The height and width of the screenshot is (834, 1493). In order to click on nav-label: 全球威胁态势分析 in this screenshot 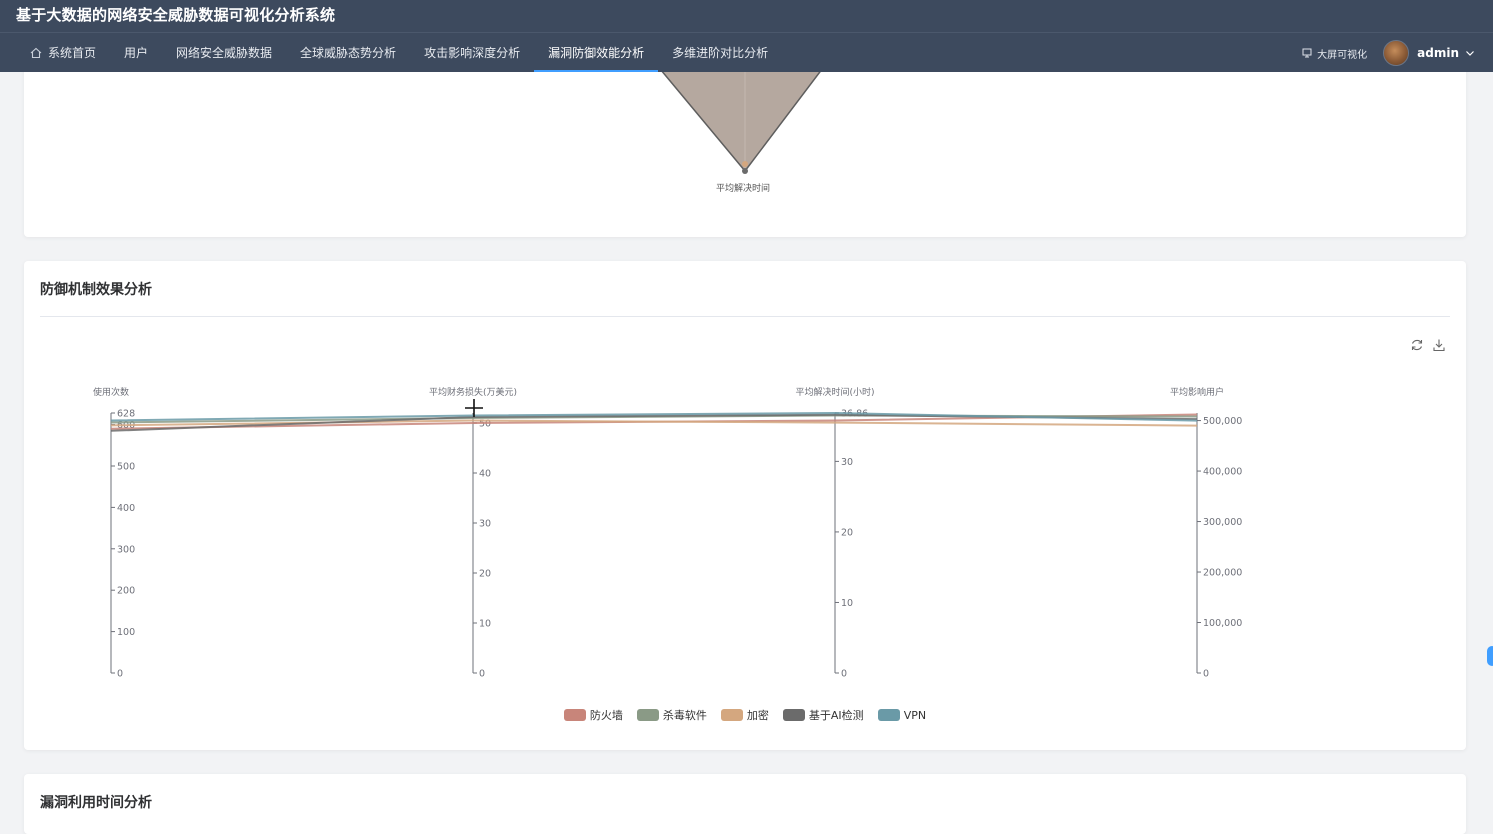, I will do `click(348, 53)`.